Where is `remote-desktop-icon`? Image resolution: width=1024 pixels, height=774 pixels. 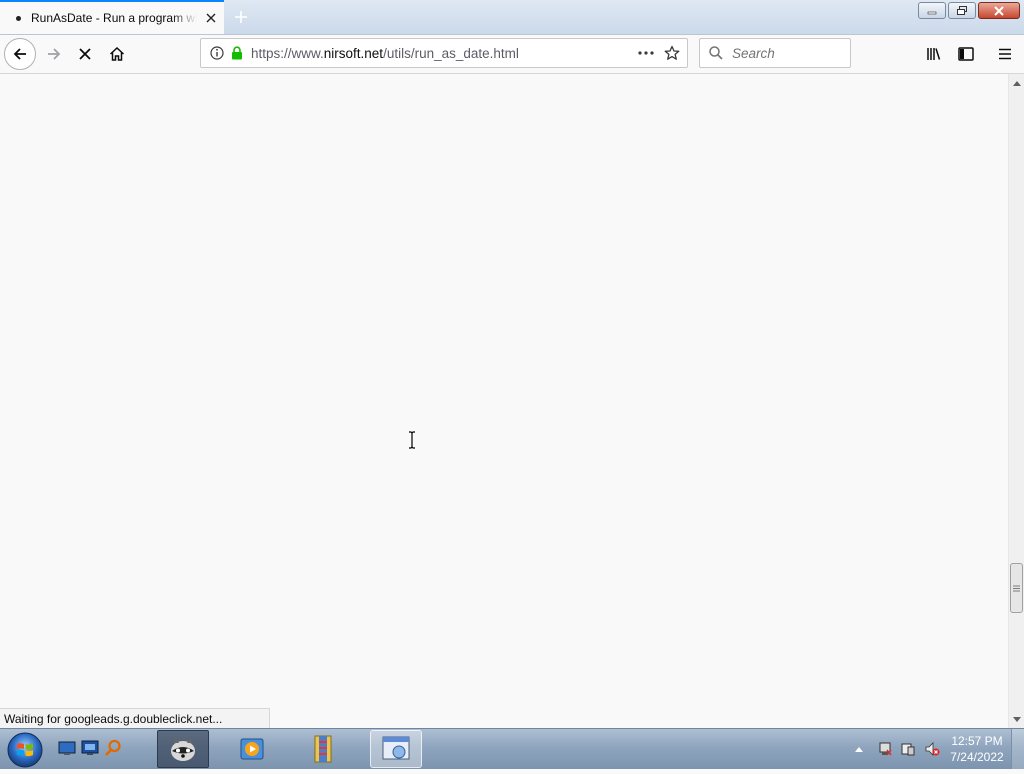
remote-desktop-icon is located at coordinates (90, 747).